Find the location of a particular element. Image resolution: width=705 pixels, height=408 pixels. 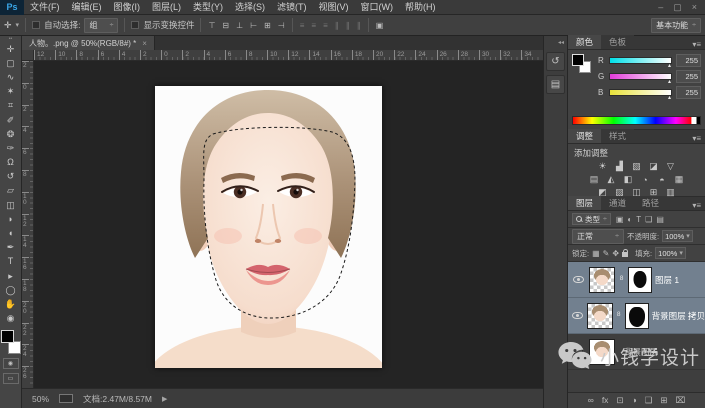

tab-channels: 通道 is located at coordinates (618, 203).